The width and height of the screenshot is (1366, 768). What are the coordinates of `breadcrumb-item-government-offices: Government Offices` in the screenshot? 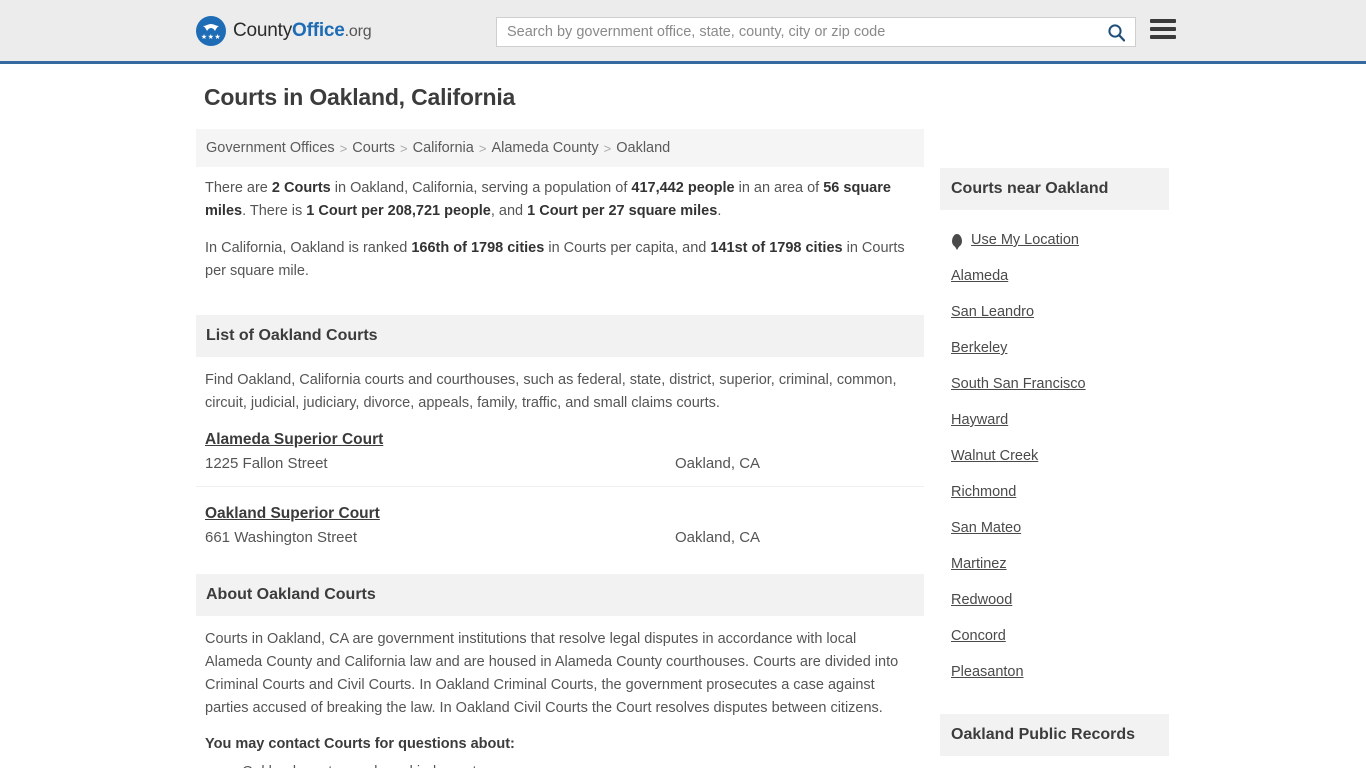 It's located at (270, 148).